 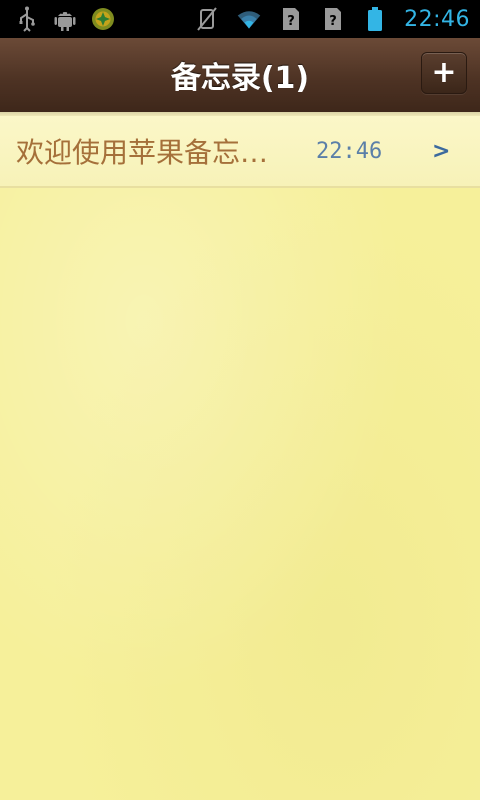 What do you see at coordinates (27, 19) in the screenshot?
I see `usb-icon` at bounding box center [27, 19].